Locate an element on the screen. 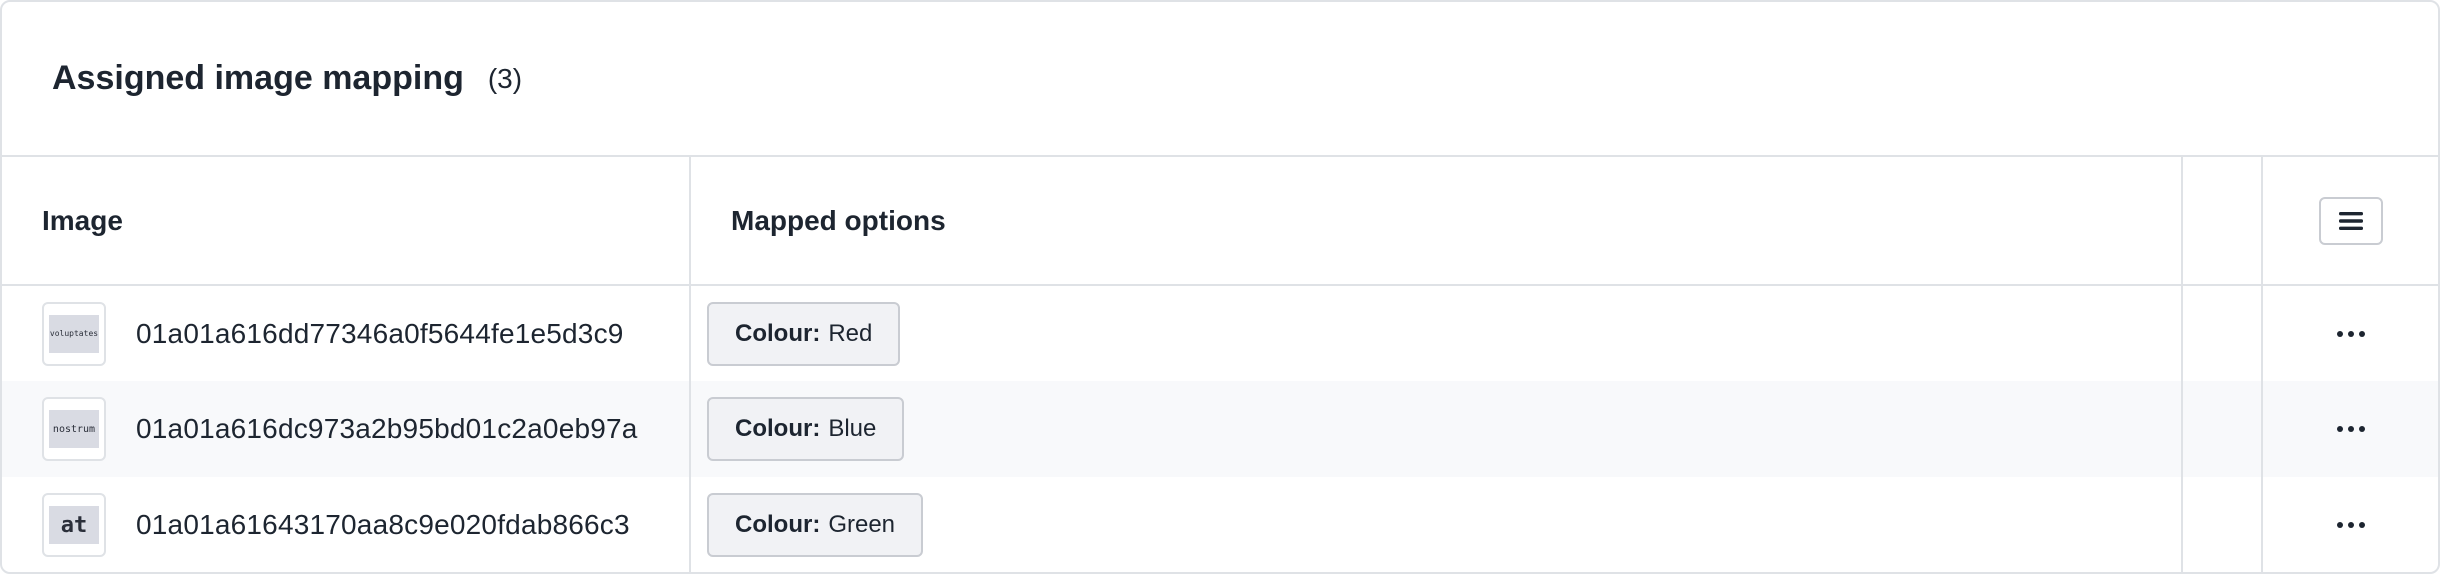  option-value: Red is located at coordinates (850, 333).